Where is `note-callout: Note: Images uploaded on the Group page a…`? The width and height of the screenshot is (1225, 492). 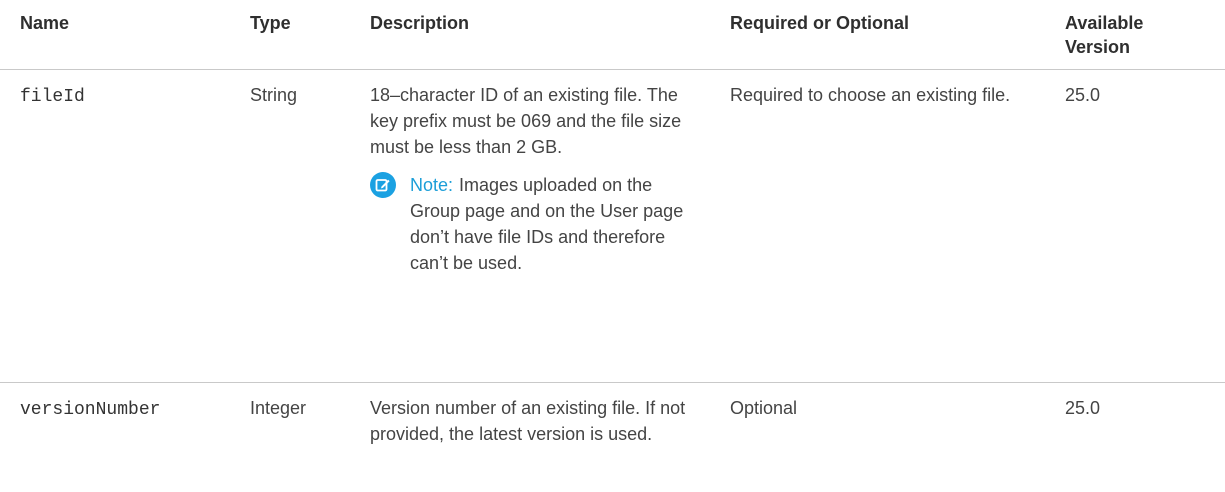 note-callout: Note: Images uploaded on the Group page a… is located at coordinates (538, 224).